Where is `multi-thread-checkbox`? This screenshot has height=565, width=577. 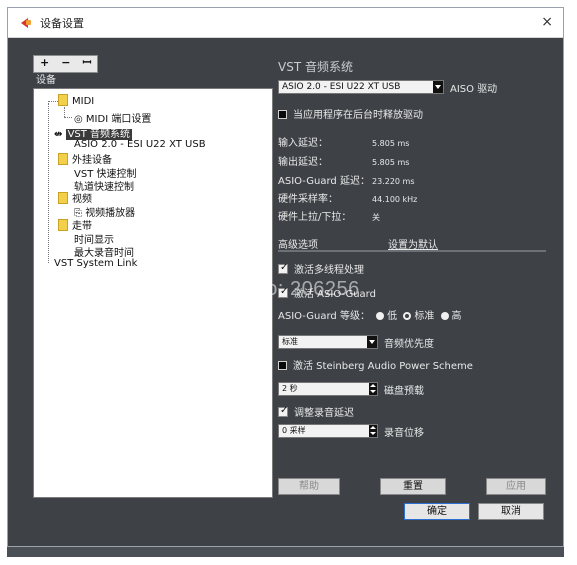 multi-thread-checkbox is located at coordinates (283, 268).